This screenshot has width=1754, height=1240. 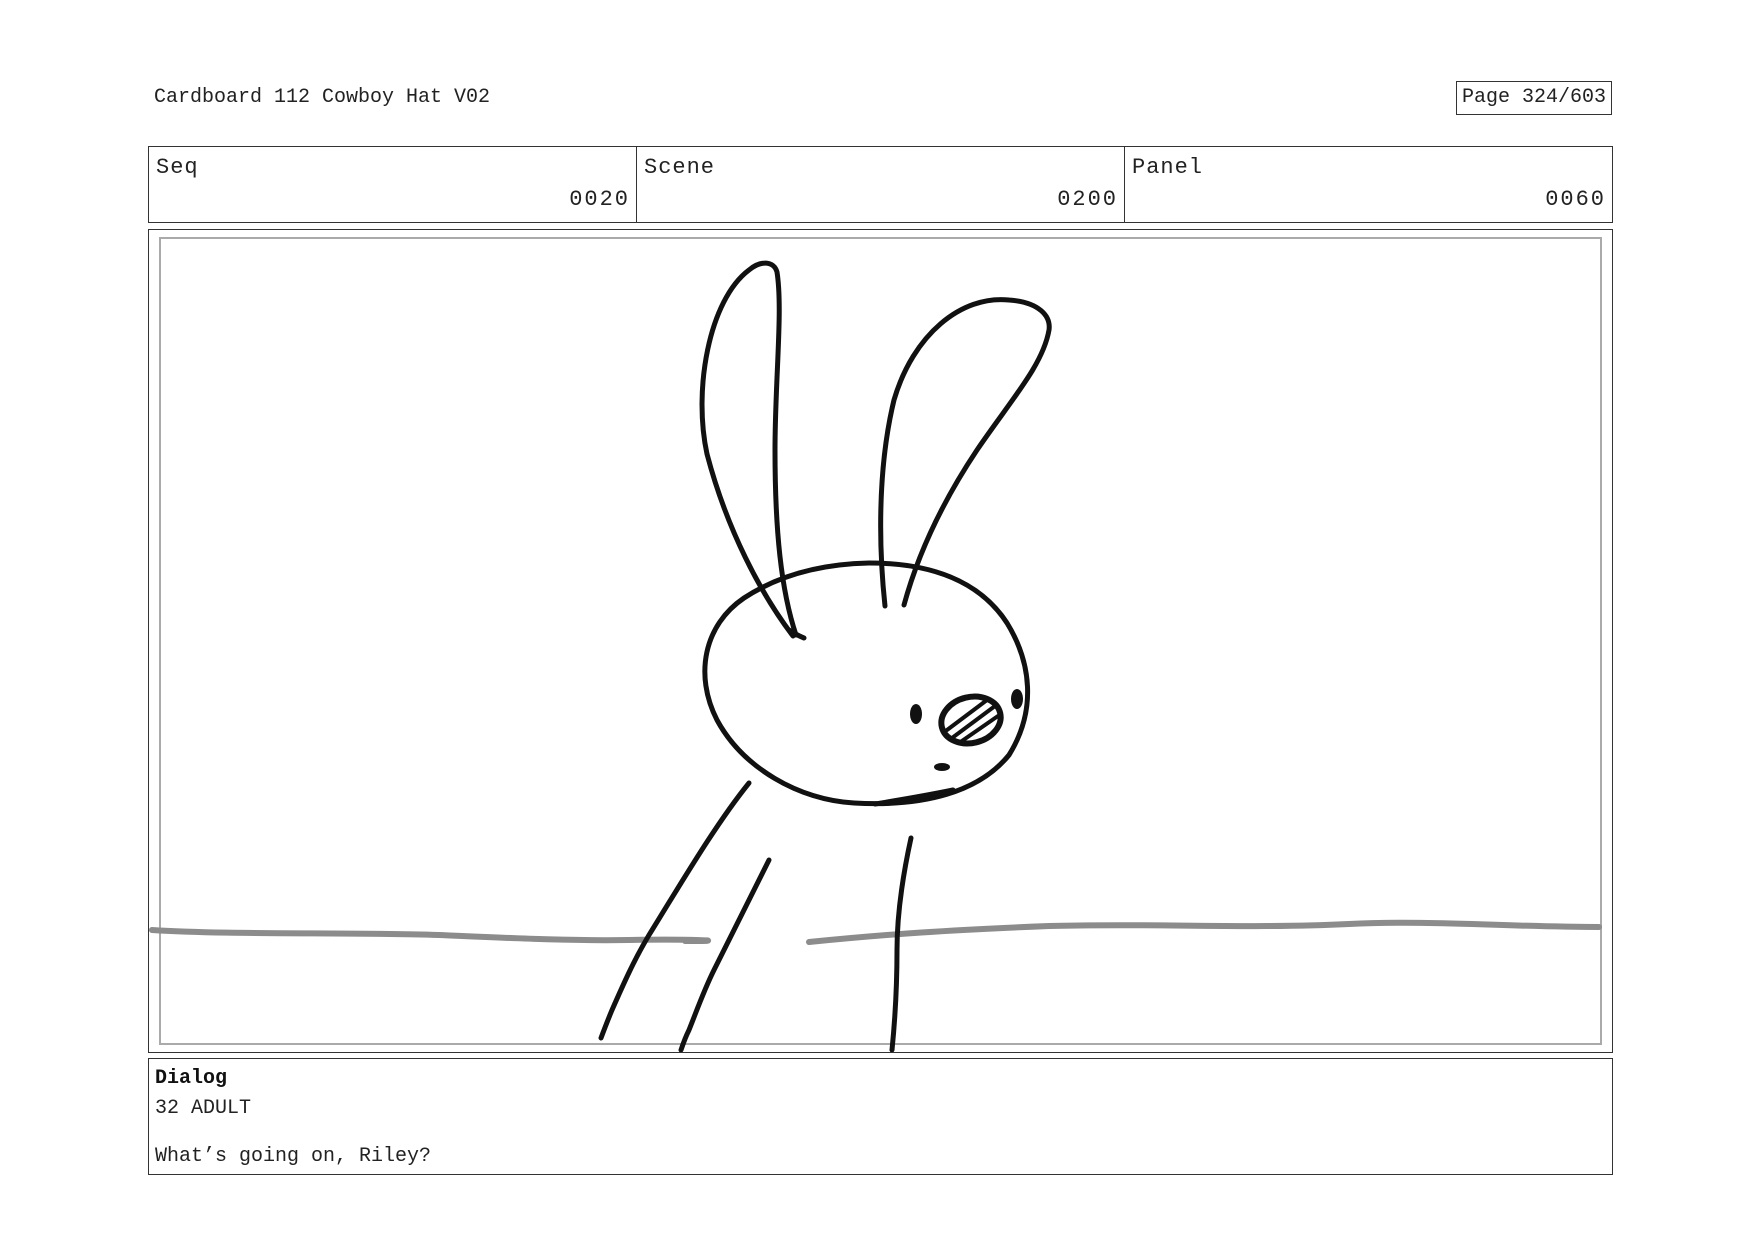 I want to click on dialog-heading: Dialog, so click(x=191, y=1078).